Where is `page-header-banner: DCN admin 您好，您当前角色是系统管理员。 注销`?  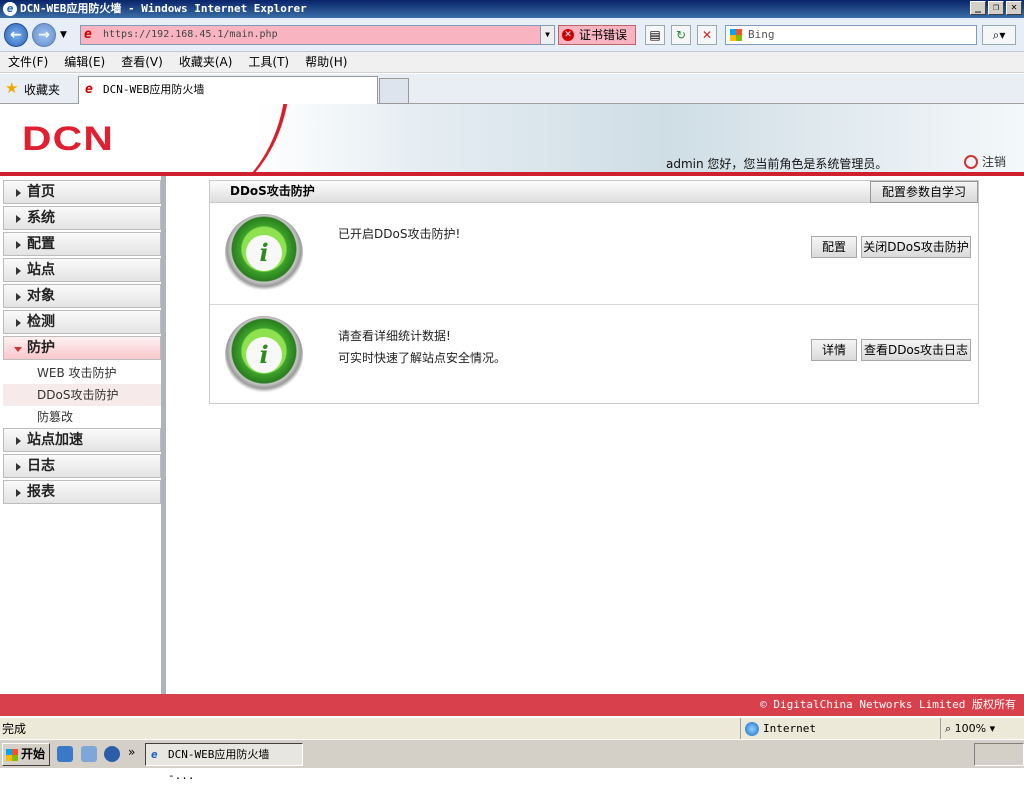
page-header-banner: DCN admin 您好，您当前角色是系统管理员。 注销 is located at coordinates (512, 140).